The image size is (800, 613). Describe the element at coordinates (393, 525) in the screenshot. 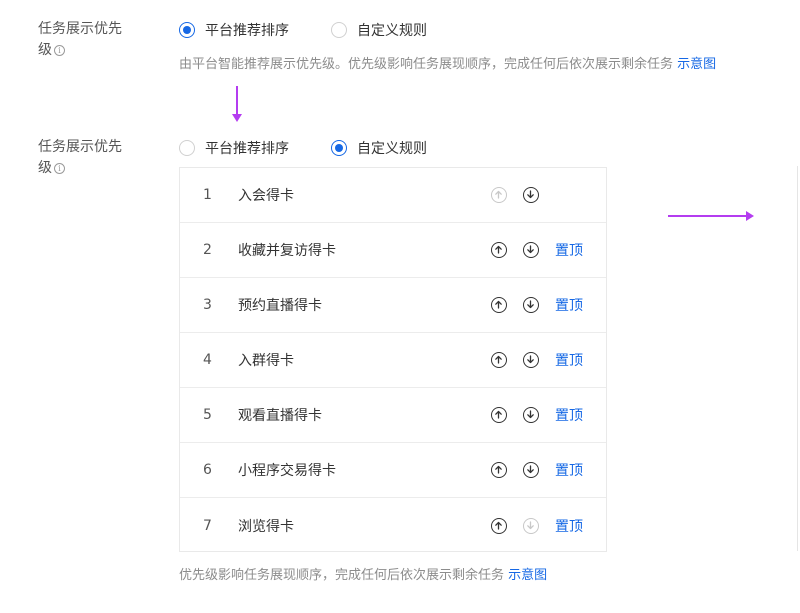

I see `task-row: 7 浏览得卡 置顶` at that location.